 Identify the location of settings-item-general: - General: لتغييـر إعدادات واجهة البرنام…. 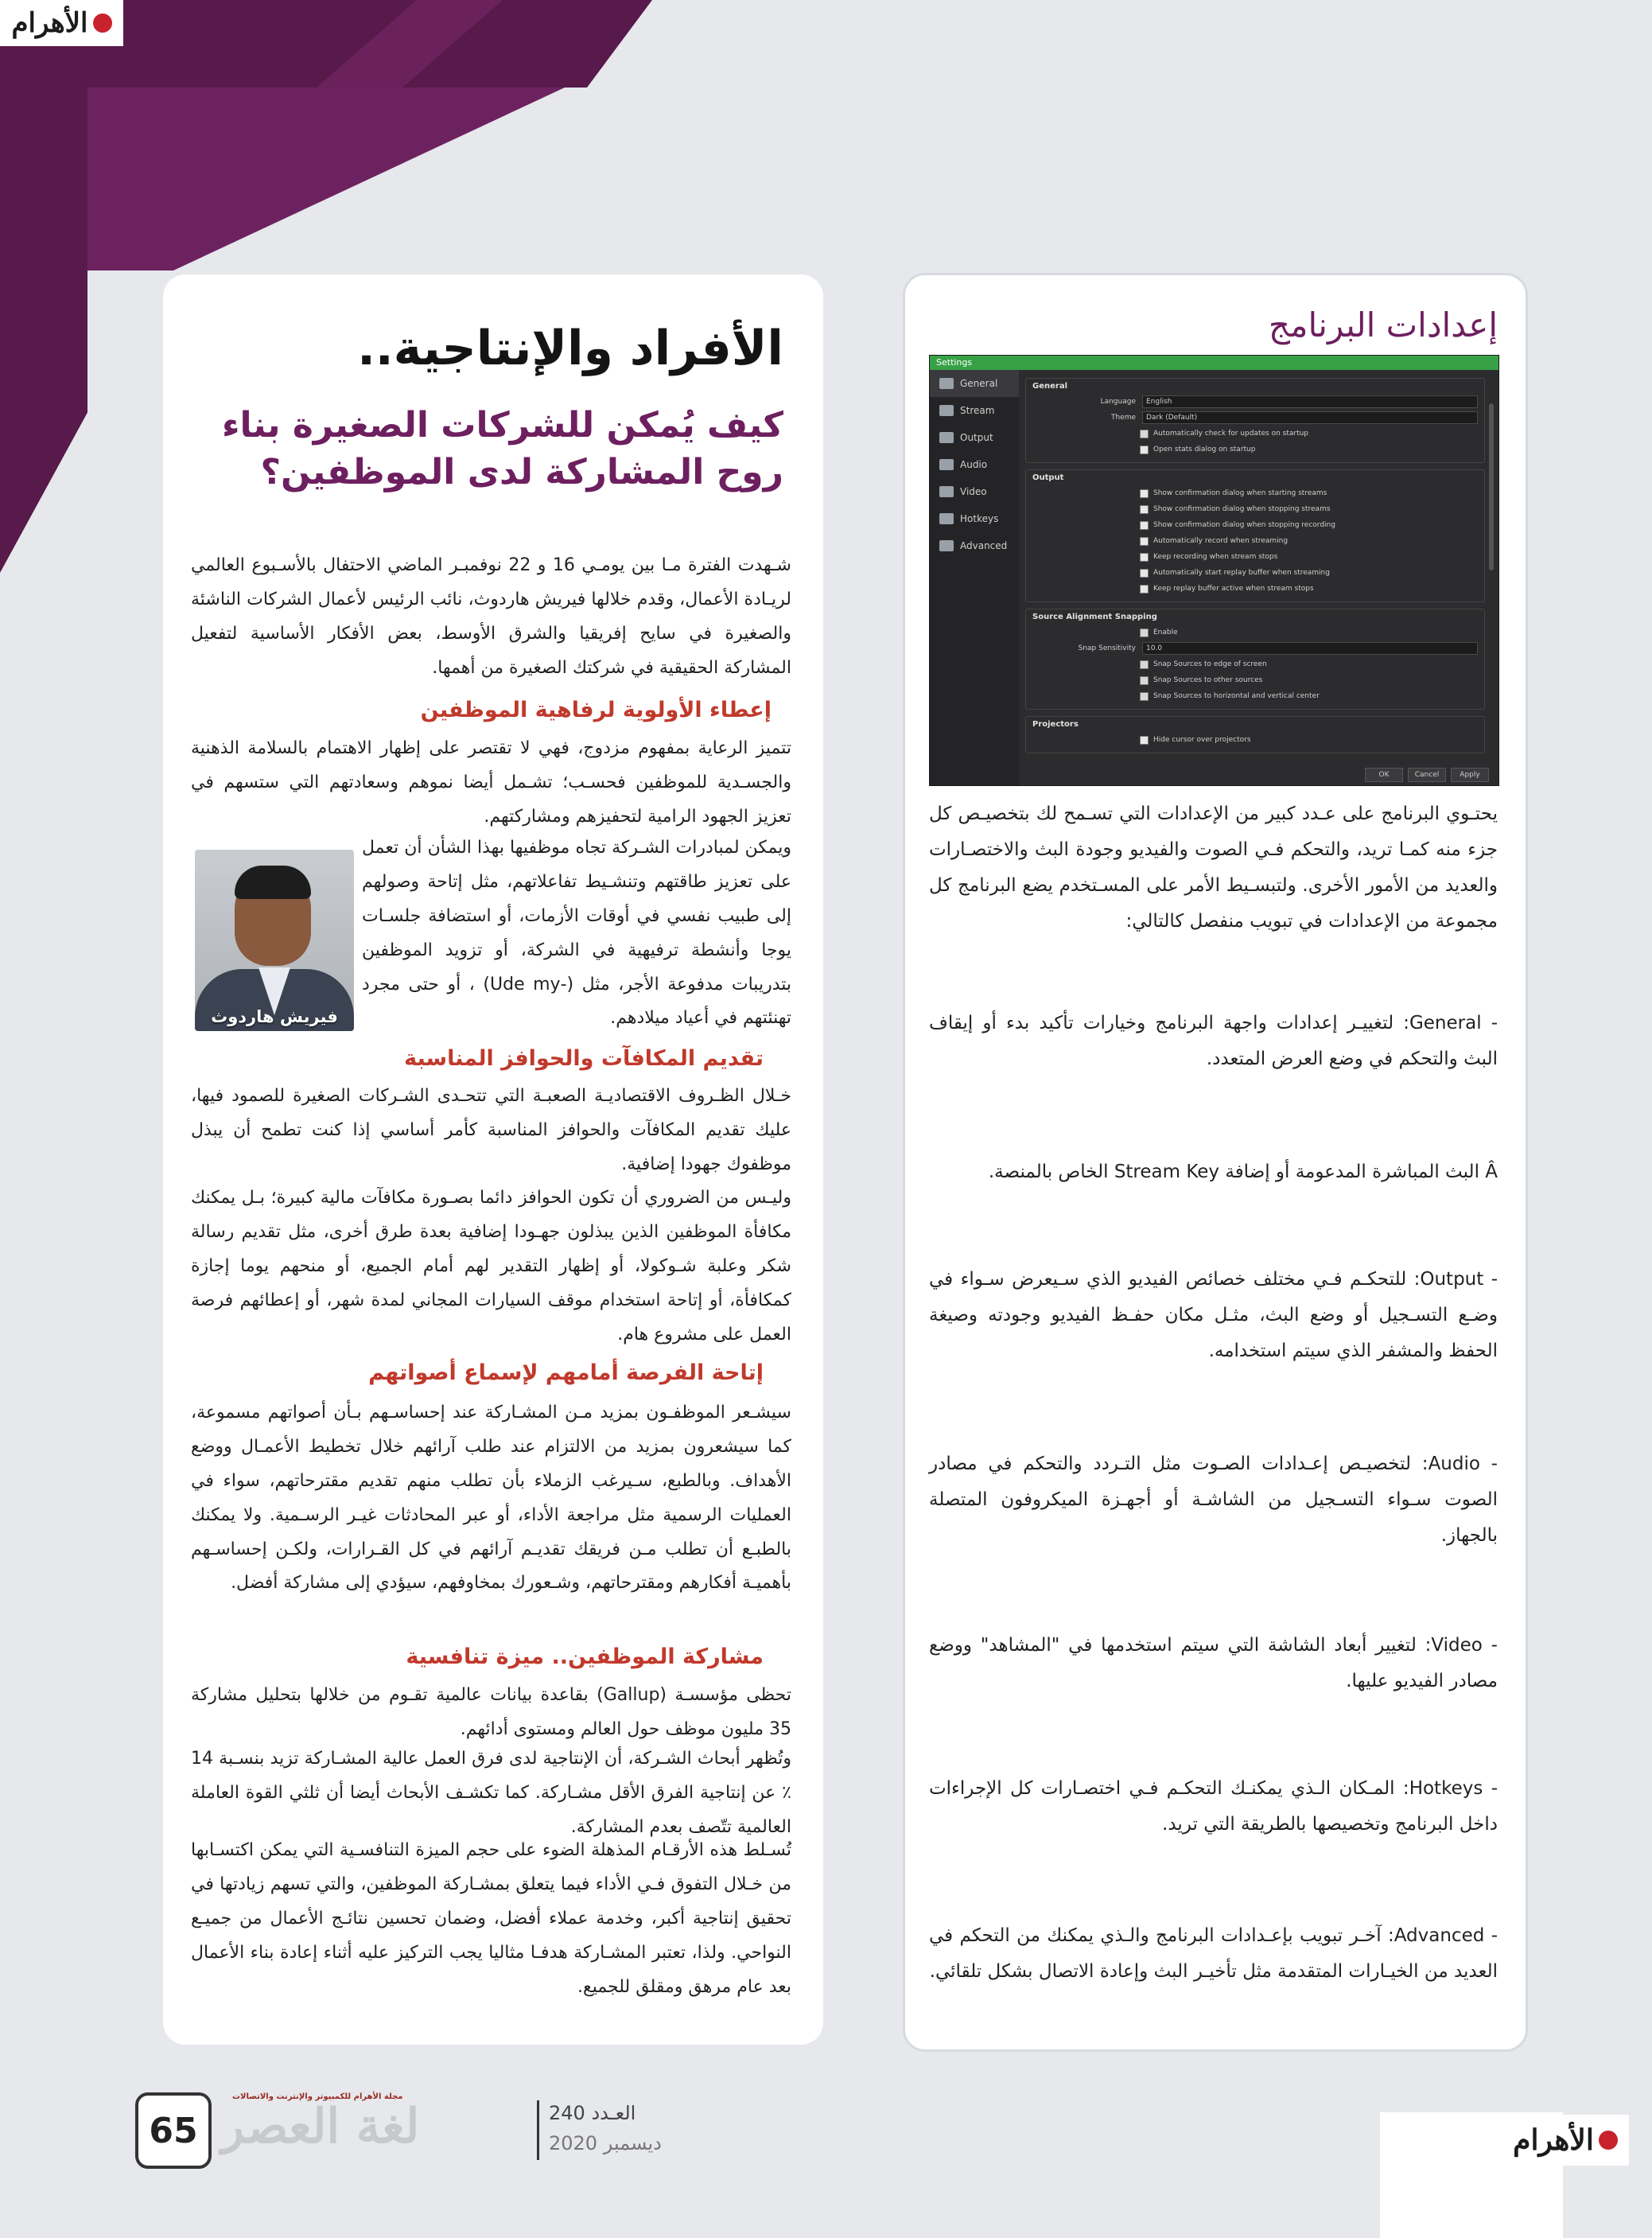
(1213, 1041).